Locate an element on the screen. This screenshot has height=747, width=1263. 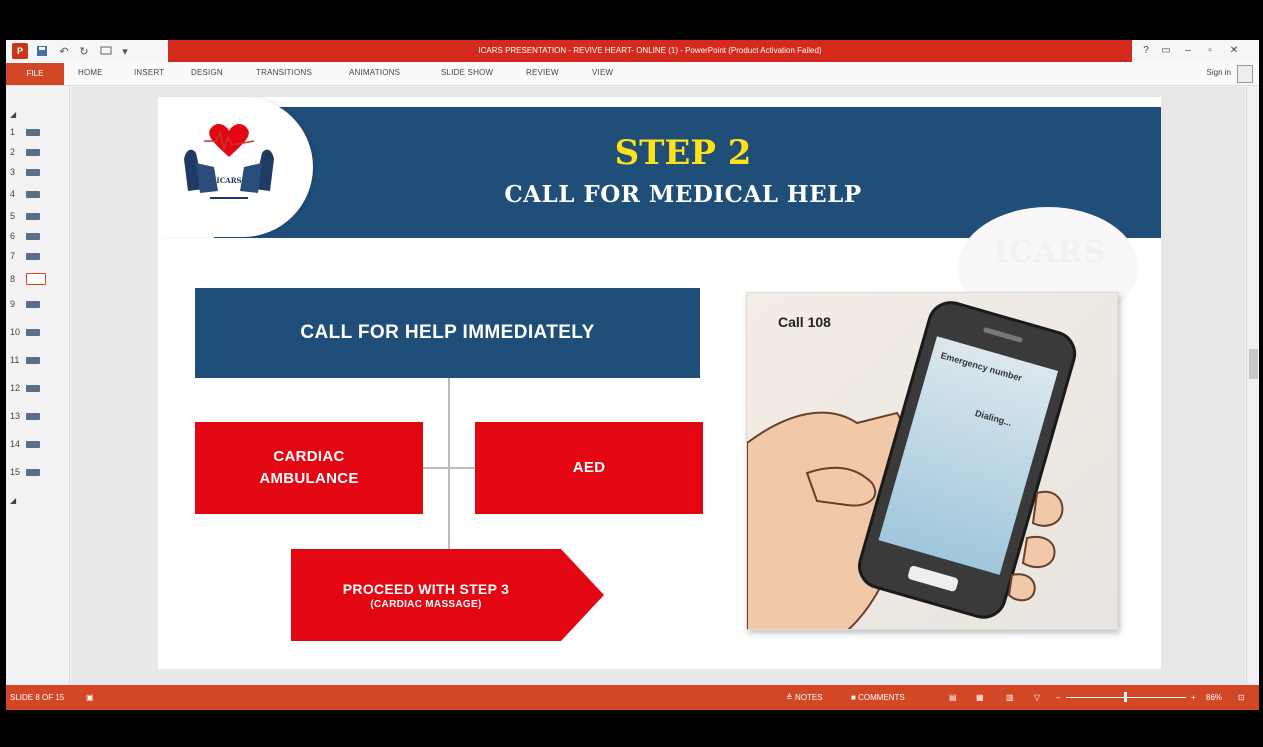
close-button: ✕ is located at coordinates (1234, 51).